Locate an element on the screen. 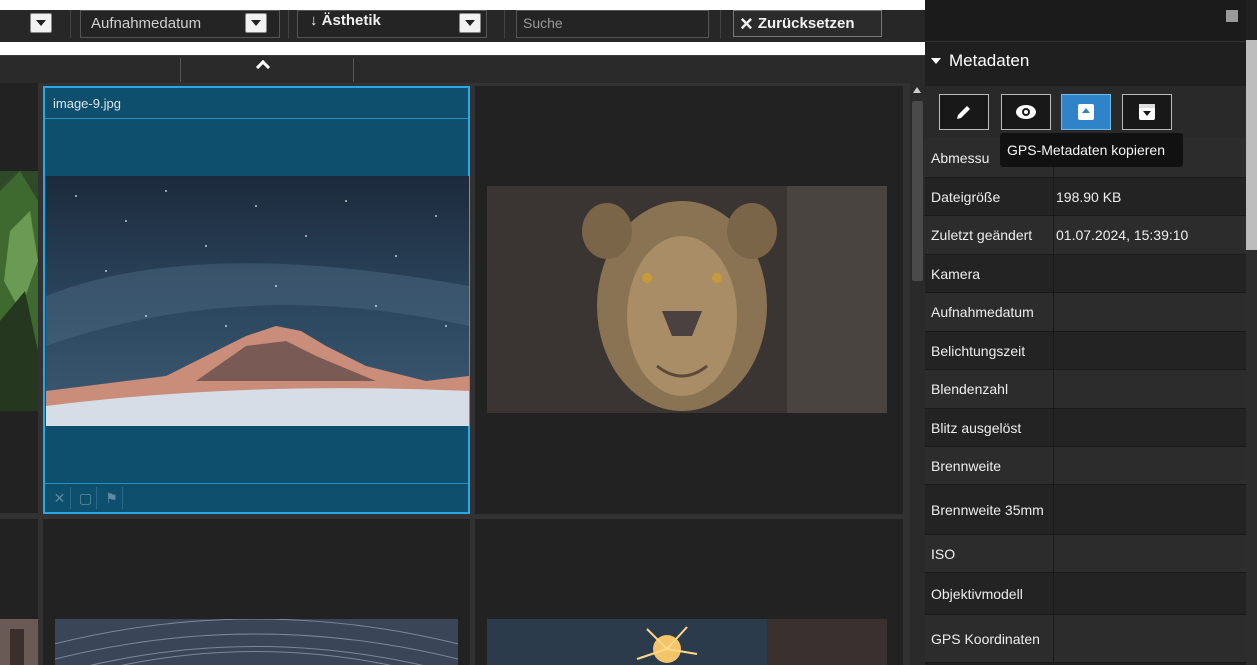  view-dropdown-button is located at coordinates (41, 23).